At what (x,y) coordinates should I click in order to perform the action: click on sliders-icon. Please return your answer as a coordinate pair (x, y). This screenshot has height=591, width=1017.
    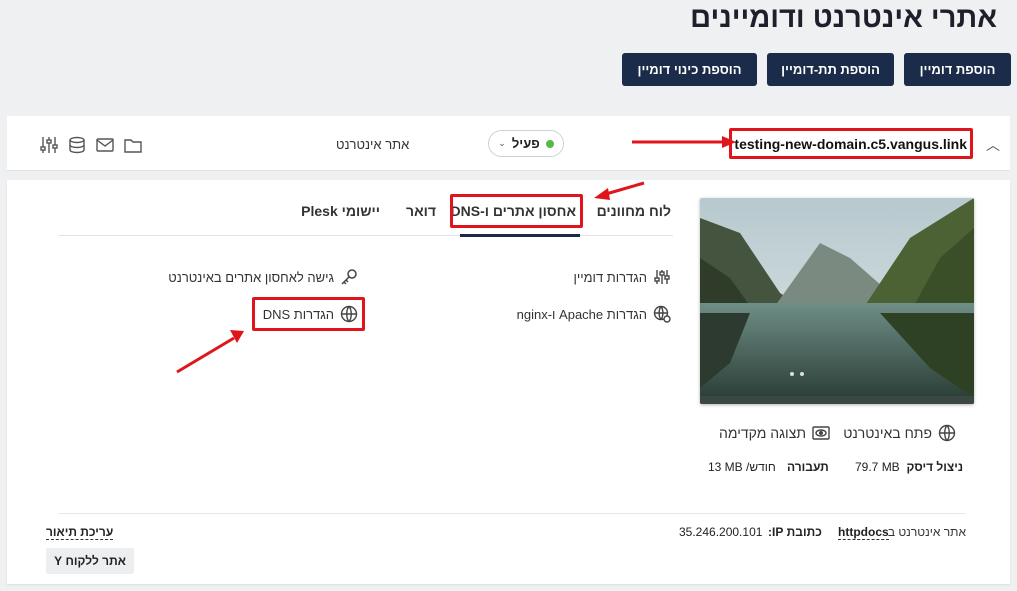
    Looking at the image, I should click on (662, 277).